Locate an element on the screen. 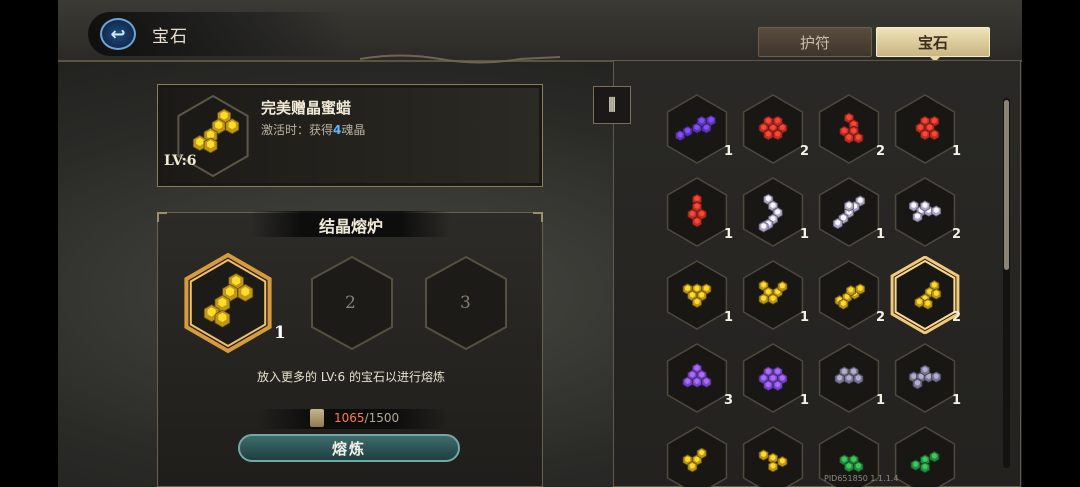 Image resolution: width=1080 pixels, height=487 pixels. cost-text: 1065/1500 is located at coordinates (366, 418).